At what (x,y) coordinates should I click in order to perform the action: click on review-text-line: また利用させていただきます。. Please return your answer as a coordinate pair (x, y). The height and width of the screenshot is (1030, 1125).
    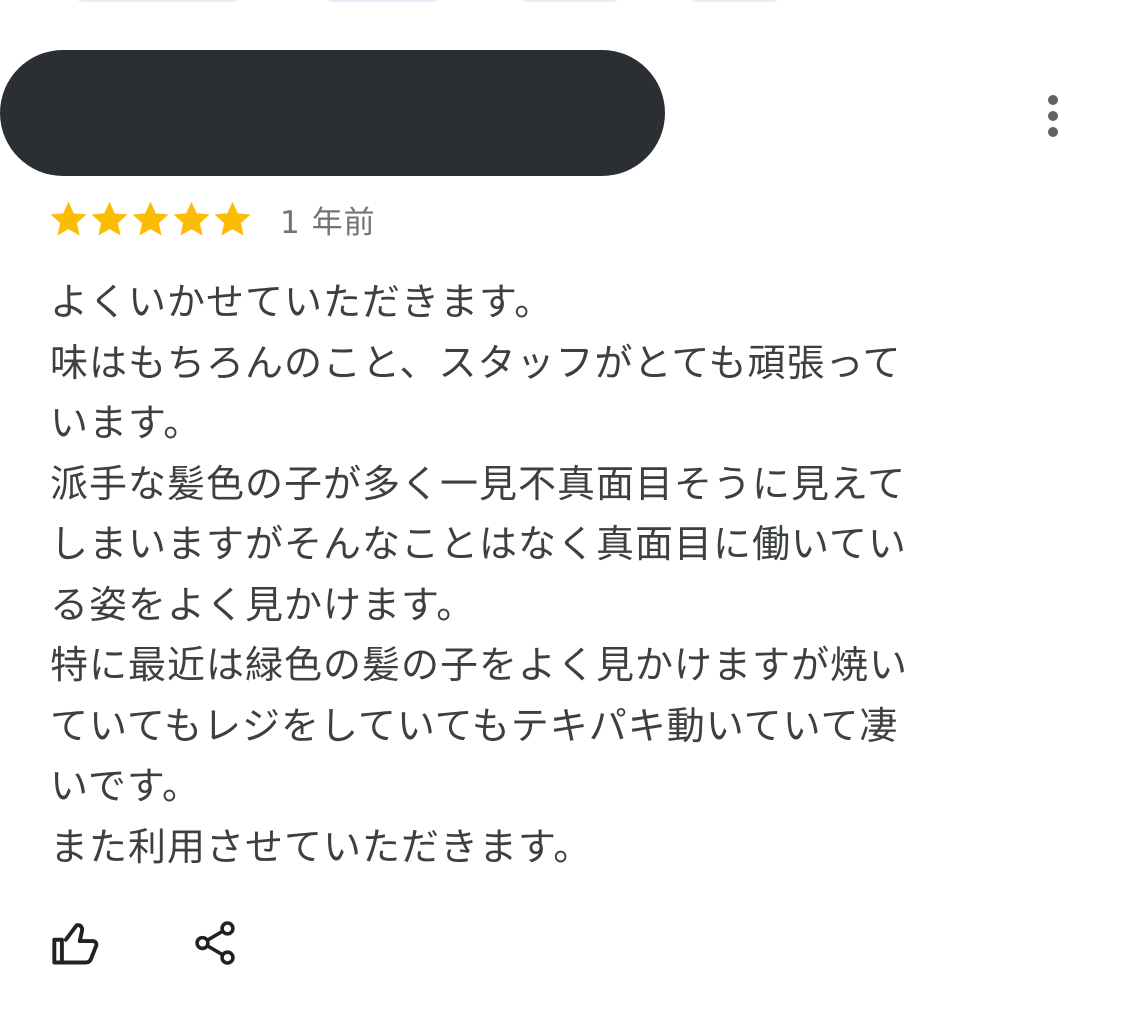
    Looking at the image, I should click on (321, 846).